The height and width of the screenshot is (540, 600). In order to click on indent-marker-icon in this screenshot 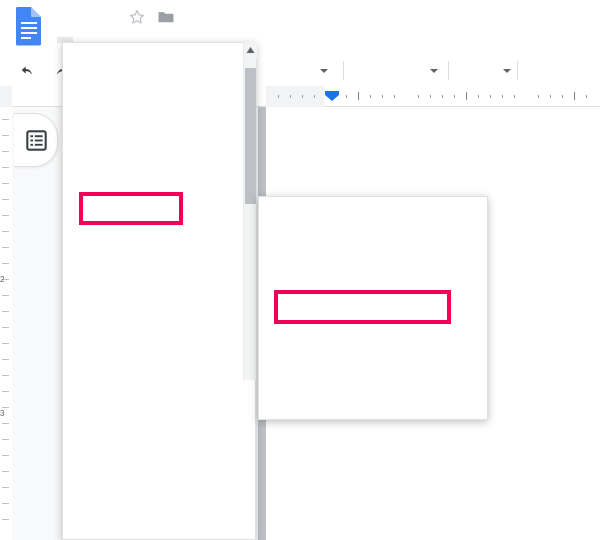, I will do `click(332, 95)`.